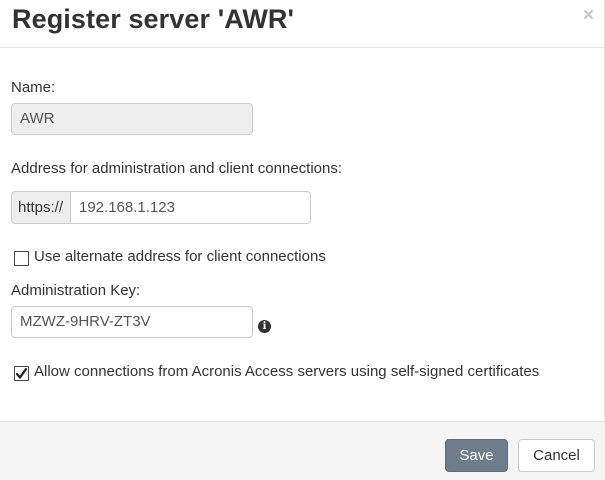 The height and width of the screenshot is (480, 605). I want to click on dialog-header: Register server 'AWR' ×, so click(302, 24).